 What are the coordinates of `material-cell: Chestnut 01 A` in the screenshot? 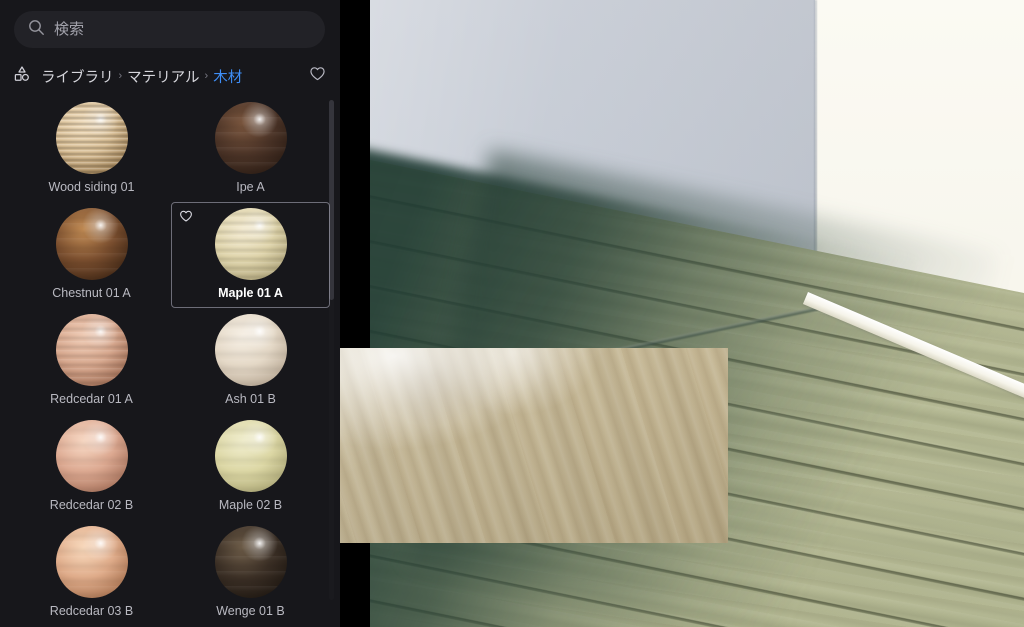 It's located at (91, 255).